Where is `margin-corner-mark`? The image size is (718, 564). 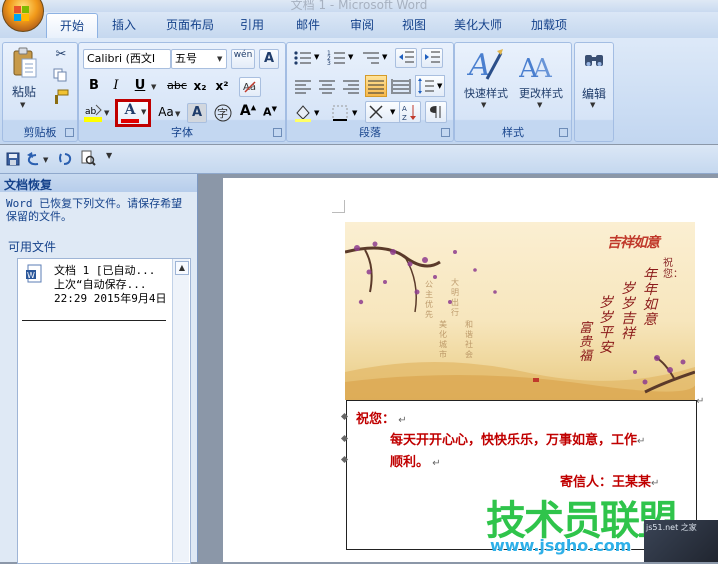 margin-corner-mark is located at coordinates (338, 206).